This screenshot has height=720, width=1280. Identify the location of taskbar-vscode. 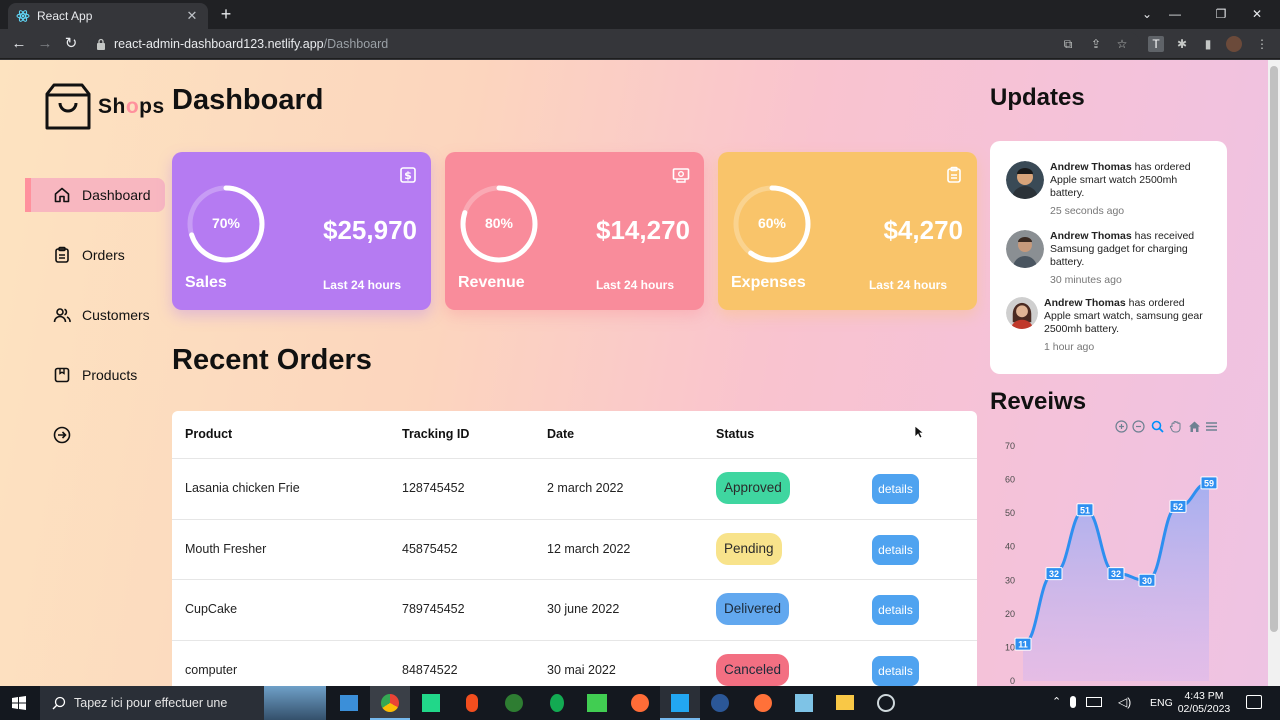
(680, 703).